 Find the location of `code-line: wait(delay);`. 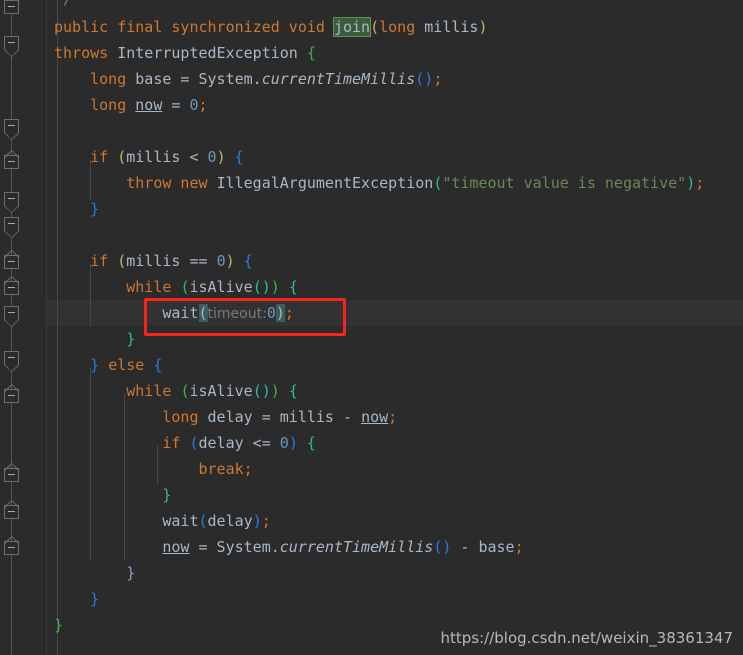

code-line: wait(delay); is located at coordinates (371, 521).